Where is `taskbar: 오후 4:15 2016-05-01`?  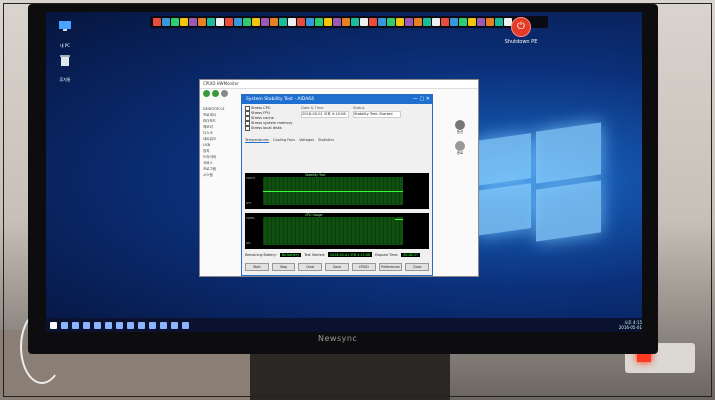
taskbar: 오후 4:15 2016-05-01 is located at coordinates (344, 325).